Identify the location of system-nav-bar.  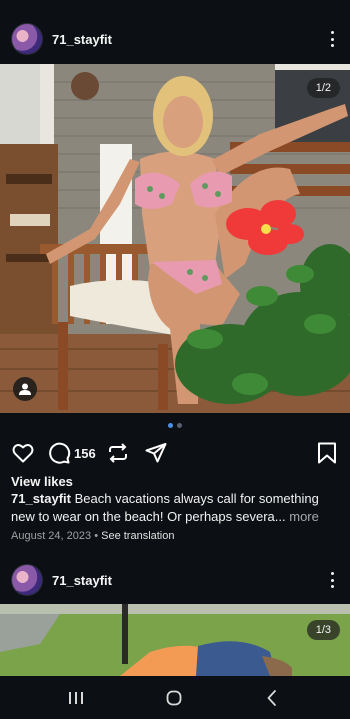
(175, 697).